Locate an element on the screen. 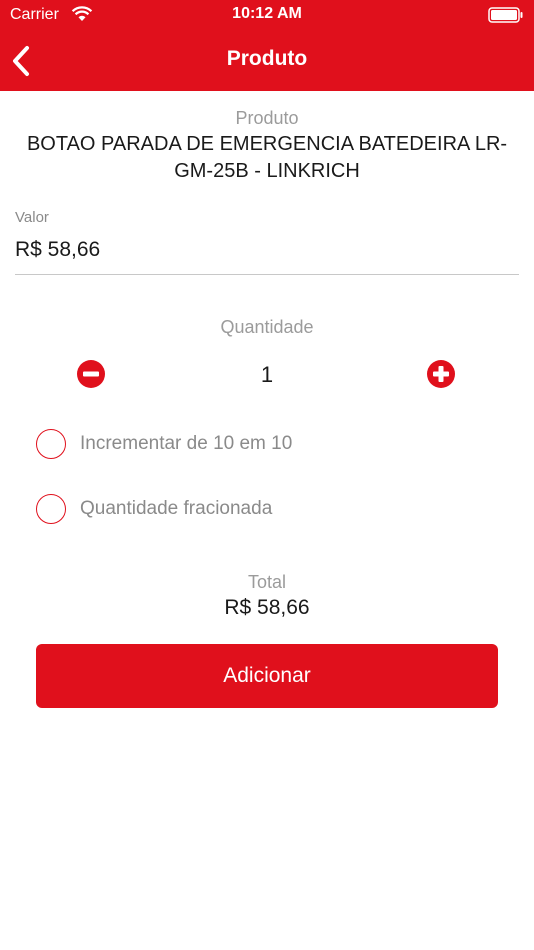 This screenshot has height=950, width=534. clock: 10:12 AM is located at coordinates (267, 13).